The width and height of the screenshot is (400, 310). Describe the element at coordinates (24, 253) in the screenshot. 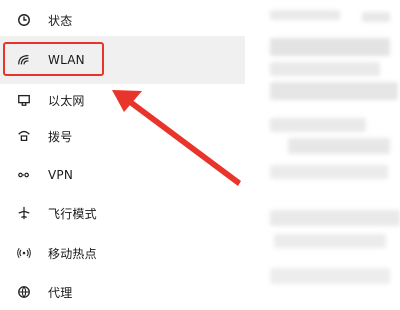

I see `hotspot-icon` at that location.